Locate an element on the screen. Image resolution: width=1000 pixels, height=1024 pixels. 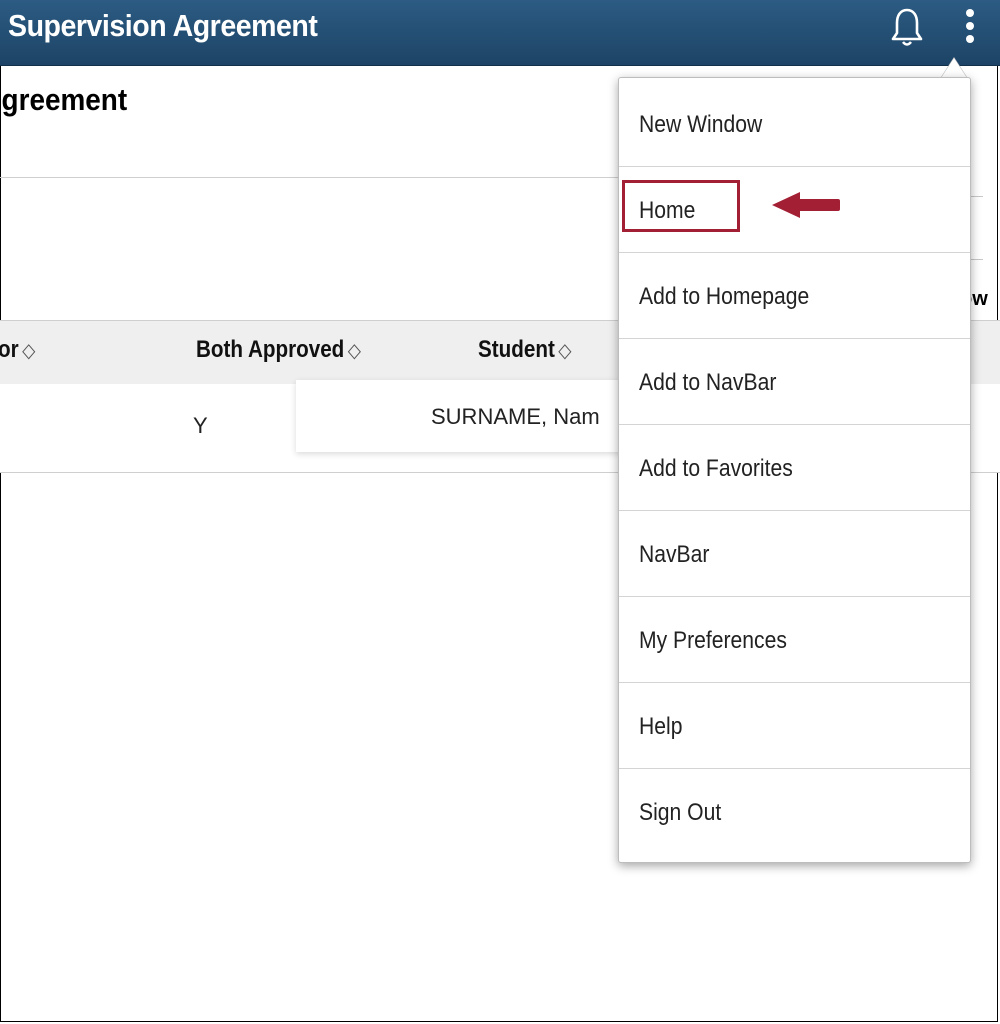
column-header-both-approved: Both Approved ◇ is located at coordinates (278, 350).